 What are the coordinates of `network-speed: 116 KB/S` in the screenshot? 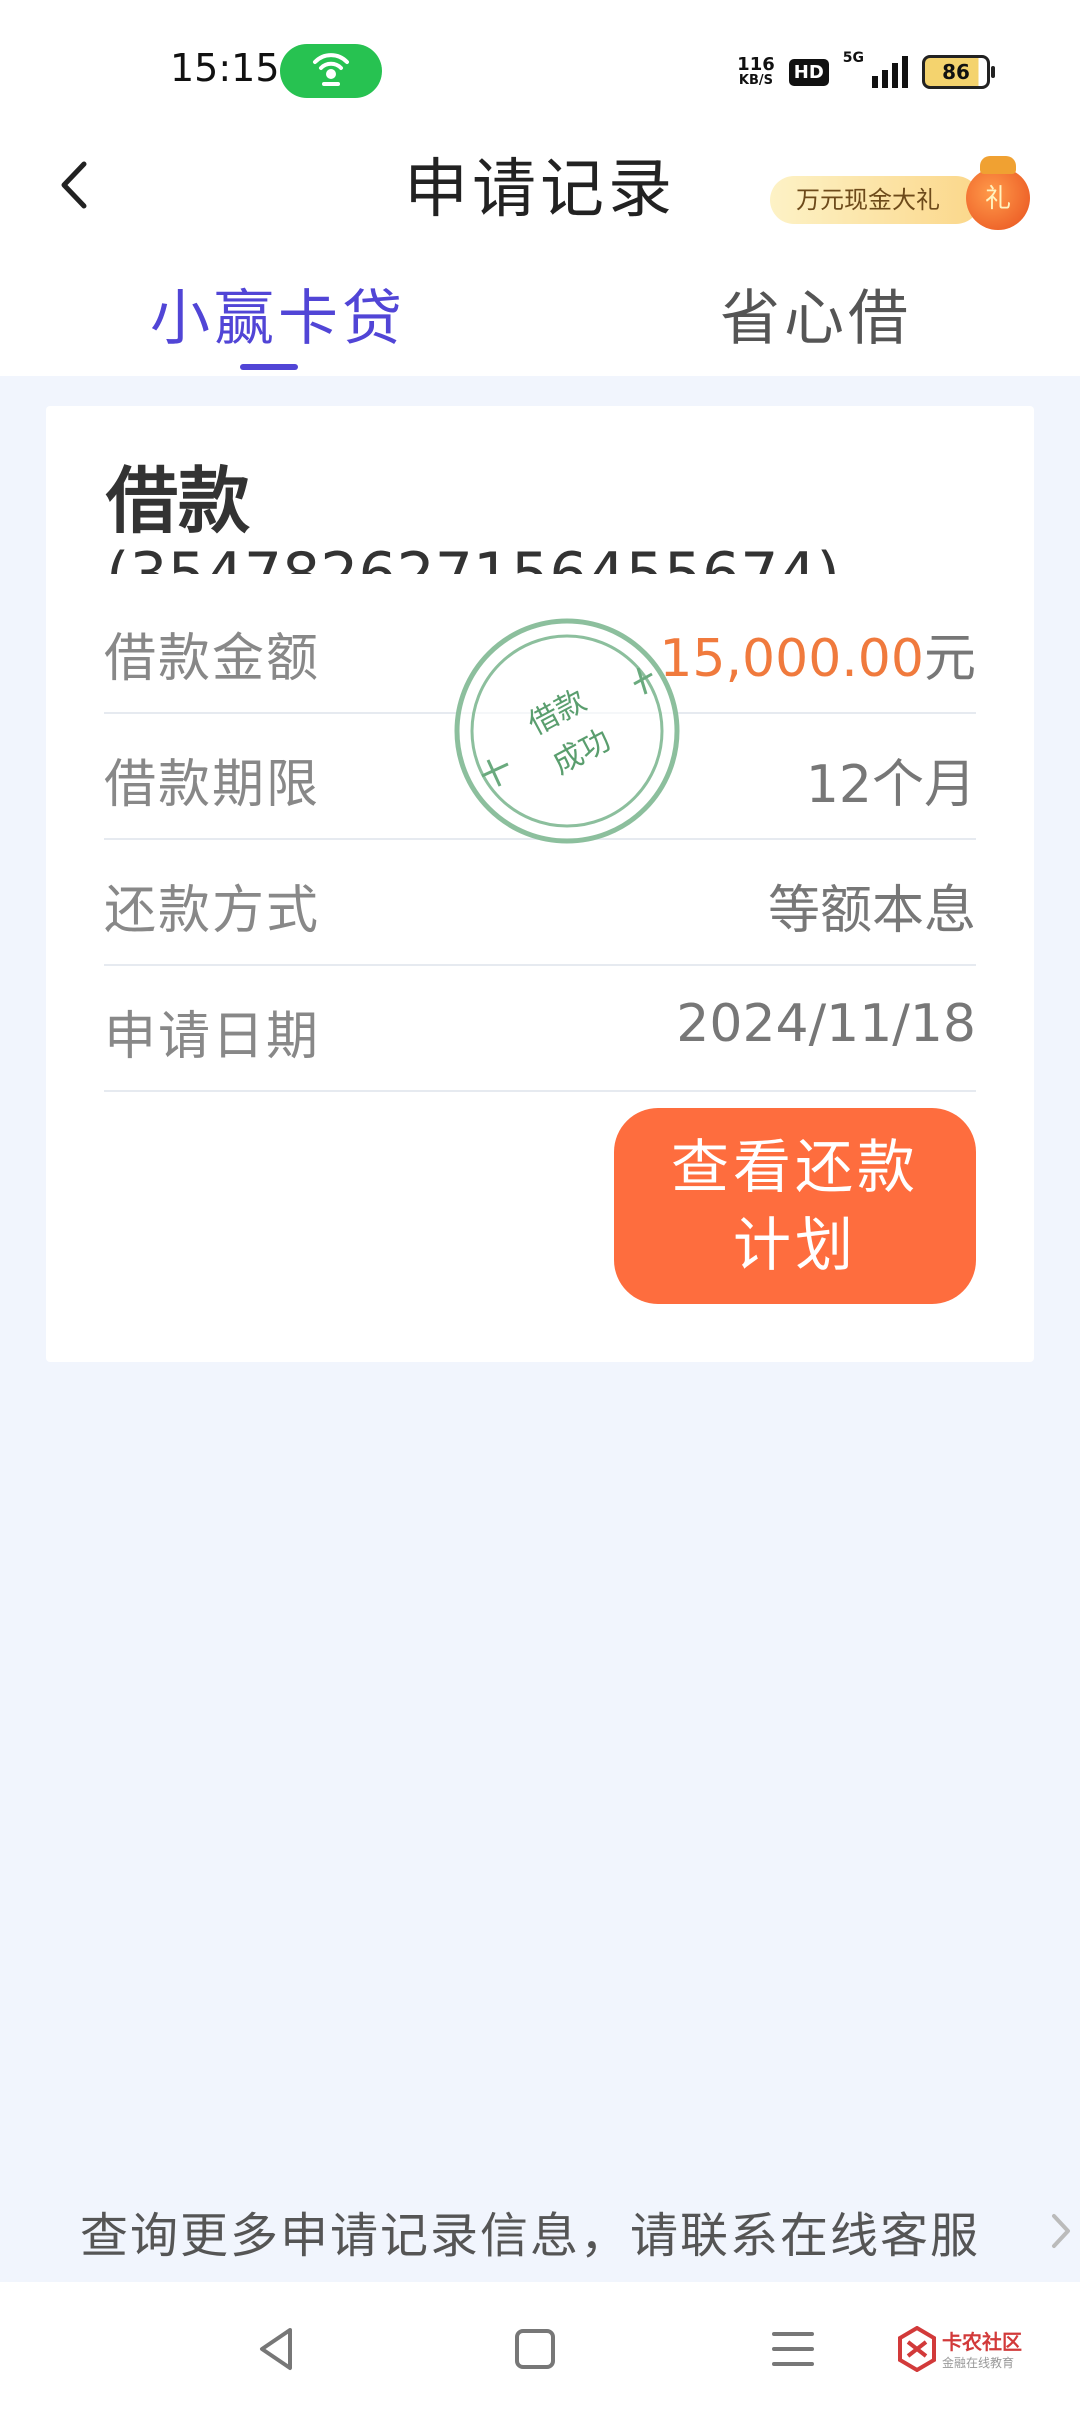 It's located at (756, 71).